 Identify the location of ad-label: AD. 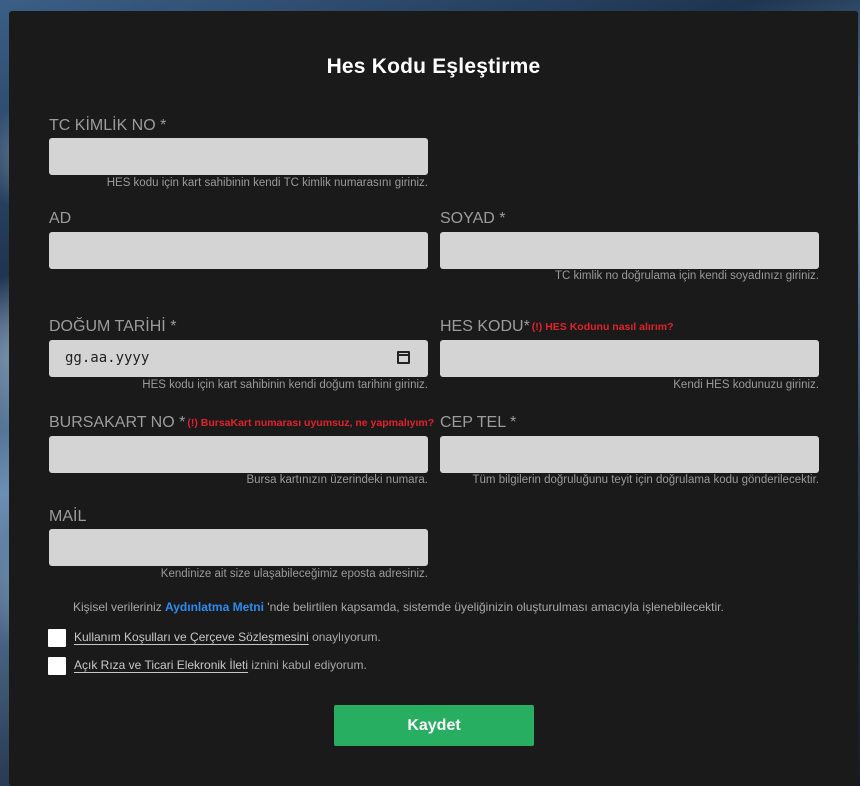
(60, 218).